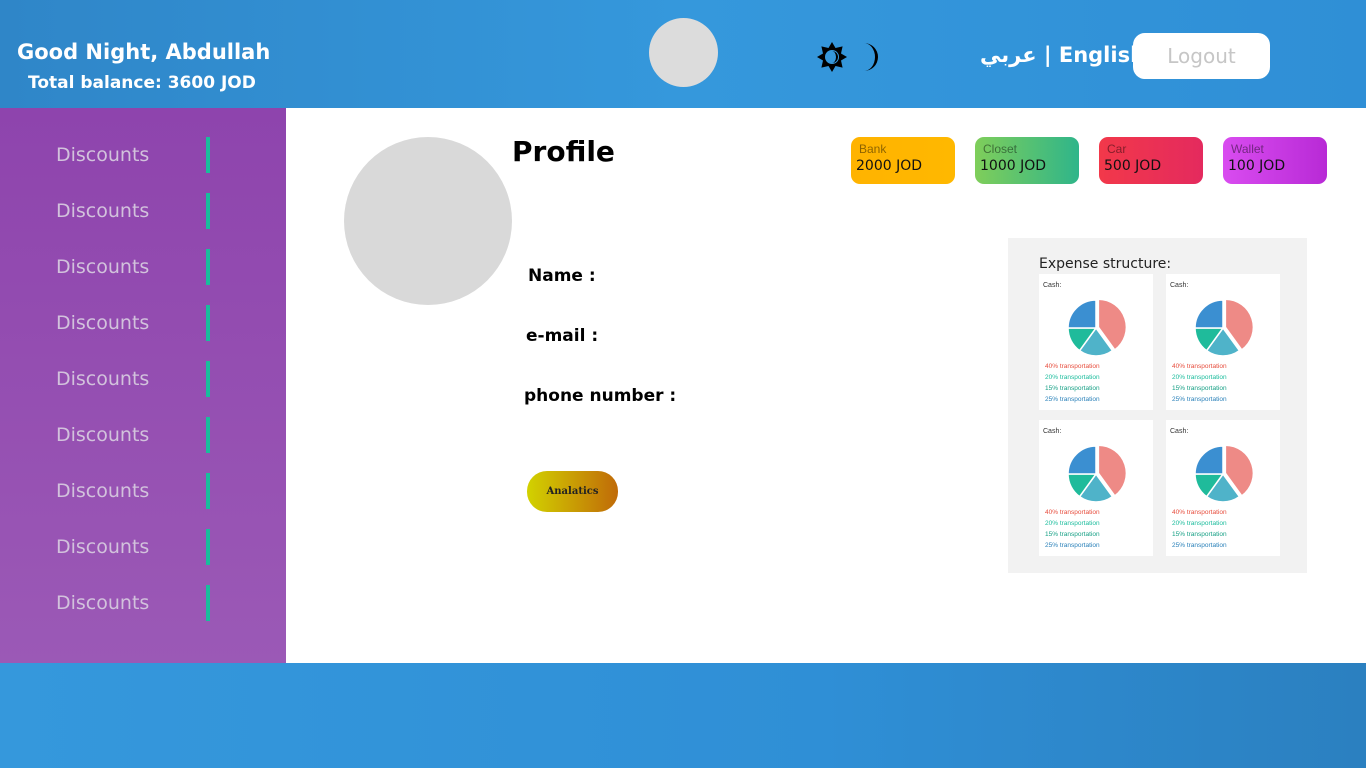 The width and height of the screenshot is (1366, 768). I want to click on account-card-amount: 1000 JOD, so click(1013, 166).